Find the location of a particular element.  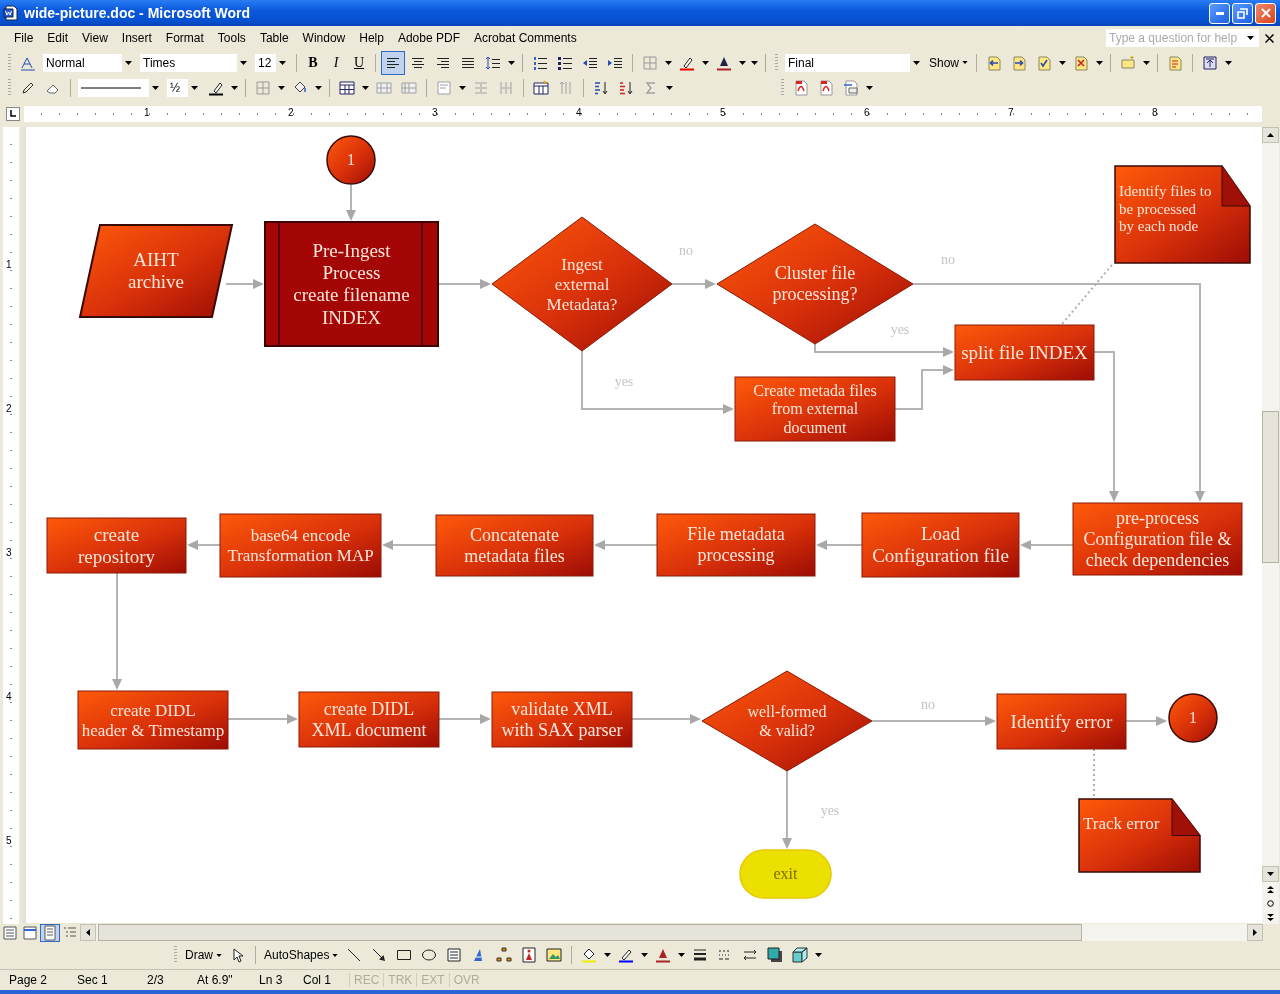

restore-button is located at coordinates (1242, 13).